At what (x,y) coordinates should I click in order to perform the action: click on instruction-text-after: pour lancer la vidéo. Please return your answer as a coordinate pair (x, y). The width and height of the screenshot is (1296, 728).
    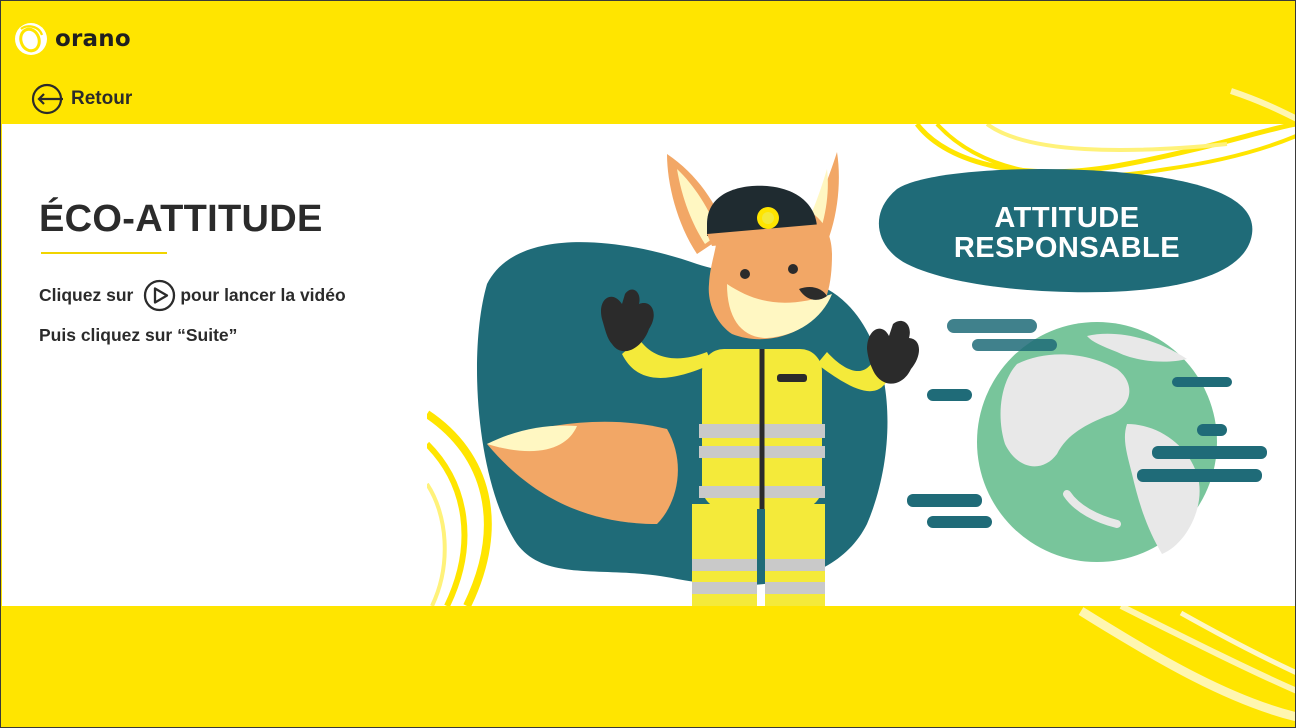
    Looking at the image, I should click on (263, 295).